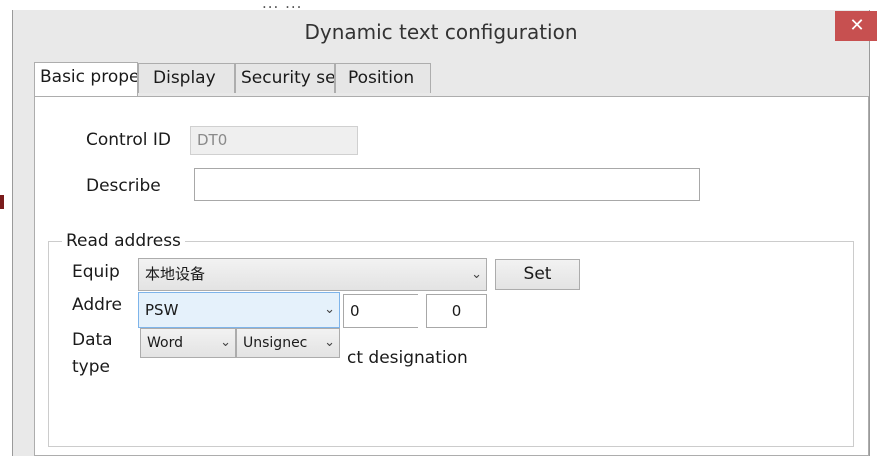 The image size is (877, 456). I want to click on address-field-2: 0, so click(456, 311).